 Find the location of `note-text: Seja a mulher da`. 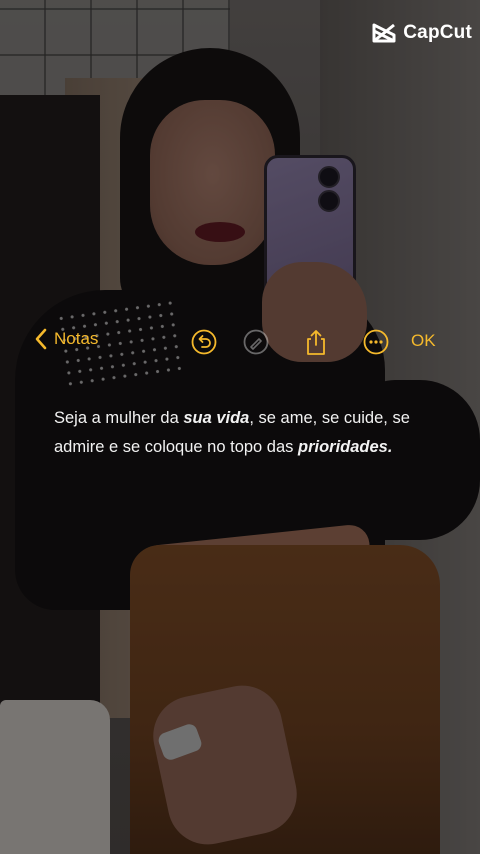

note-text: Seja a mulher da is located at coordinates (119, 418).